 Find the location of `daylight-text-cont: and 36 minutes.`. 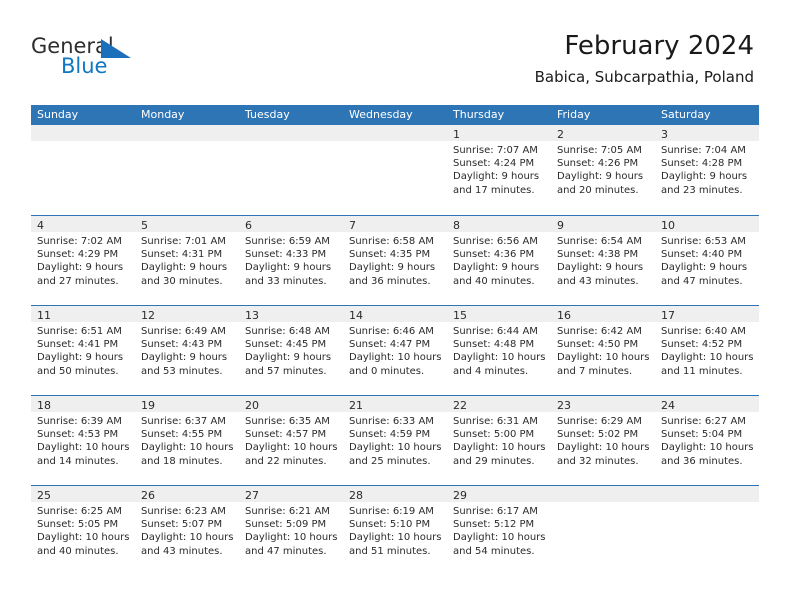

daylight-text-cont: and 36 minutes. is located at coordinates (702, 461).